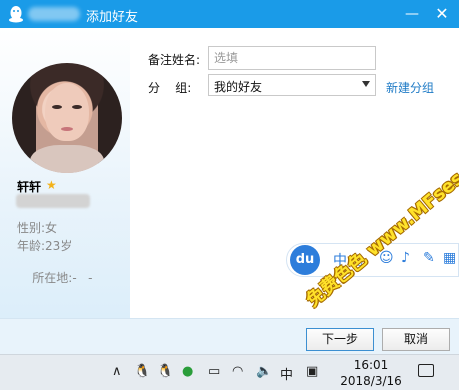 The width and height of the screenshot is (459, 390). What do you see at coordinates (59, 246) in the screenshot?
I see `age-value: 23岁` at bounding box center [59, 246].